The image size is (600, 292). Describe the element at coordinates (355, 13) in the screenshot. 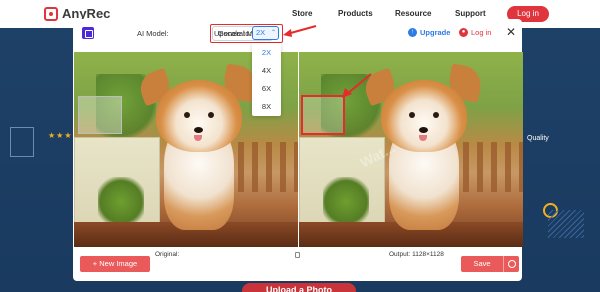

I see `nav-products: Products` at that location.